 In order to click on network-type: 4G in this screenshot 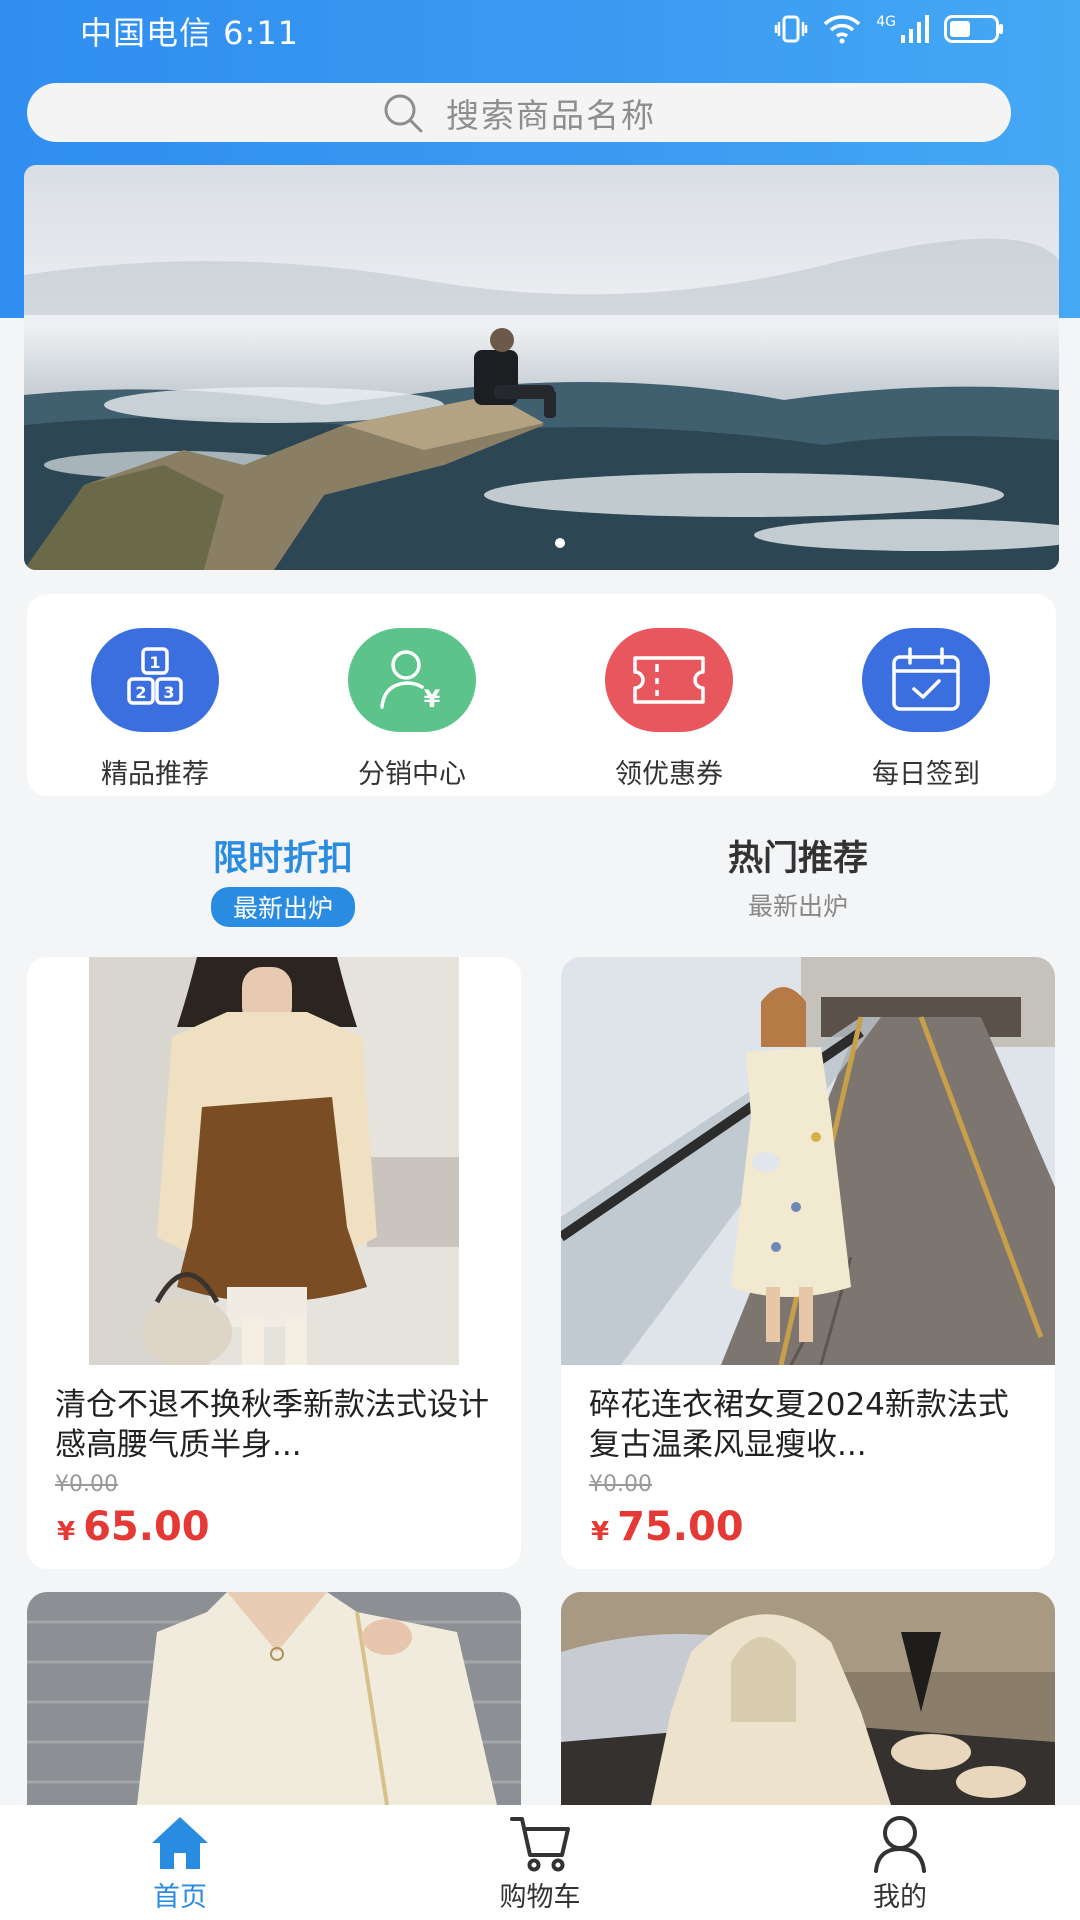, I will do `click(886, 22)`.